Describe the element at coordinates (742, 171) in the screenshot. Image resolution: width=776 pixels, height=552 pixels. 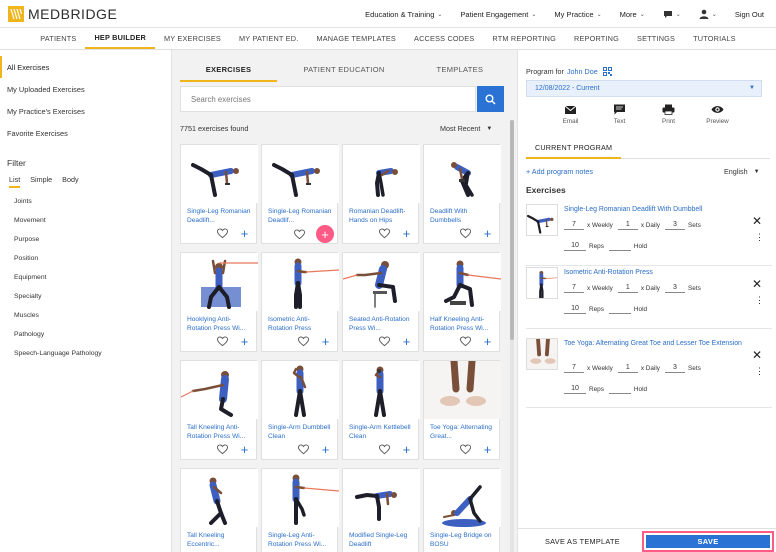
I see `language-select: English ▼` at that location.